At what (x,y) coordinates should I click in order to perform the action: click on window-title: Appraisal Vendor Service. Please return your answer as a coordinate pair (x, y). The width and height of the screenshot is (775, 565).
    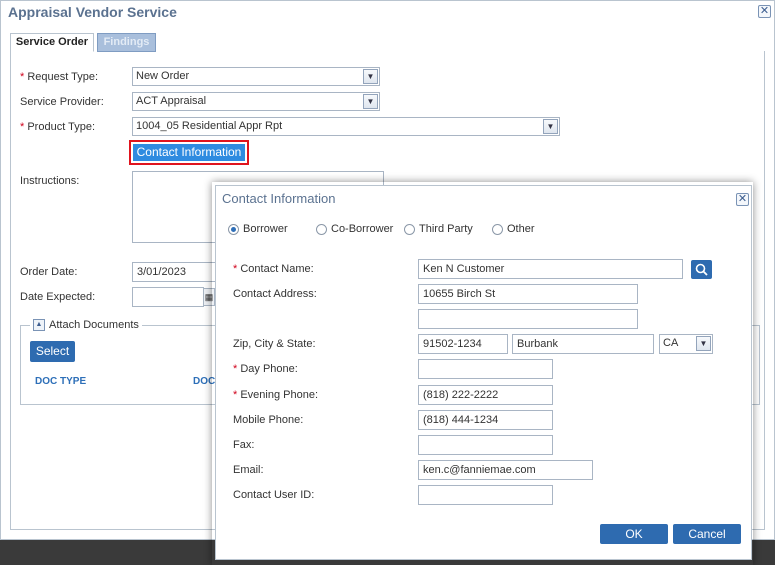
    Looking at the image, I should click on (92, 12).